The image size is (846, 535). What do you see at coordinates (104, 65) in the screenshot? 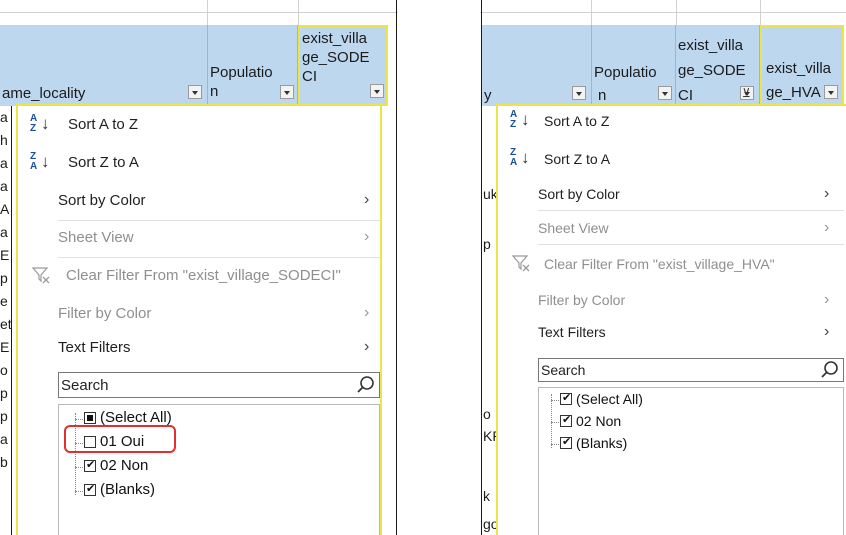
I see `header-name-locality: ame_locality` at bounding box center [104, 65].